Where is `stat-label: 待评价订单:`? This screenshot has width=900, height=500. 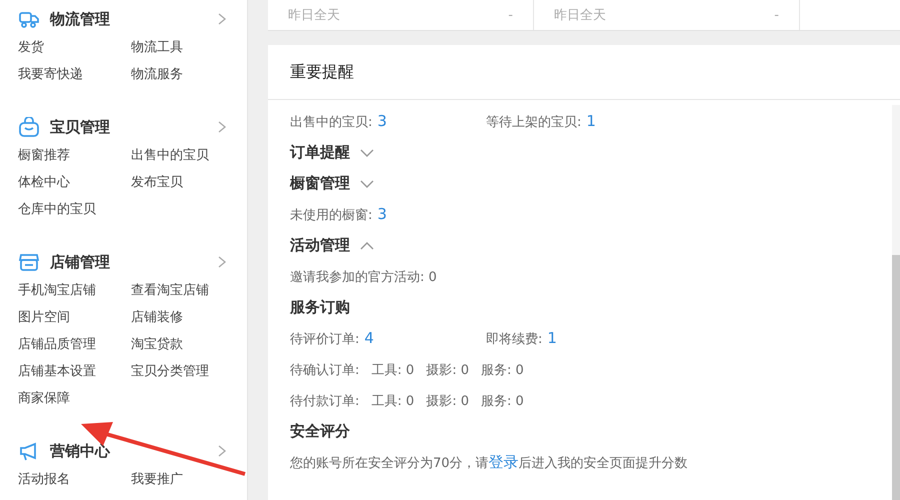
stat-label: 待评价订单: is located at coordinates (325, 339).